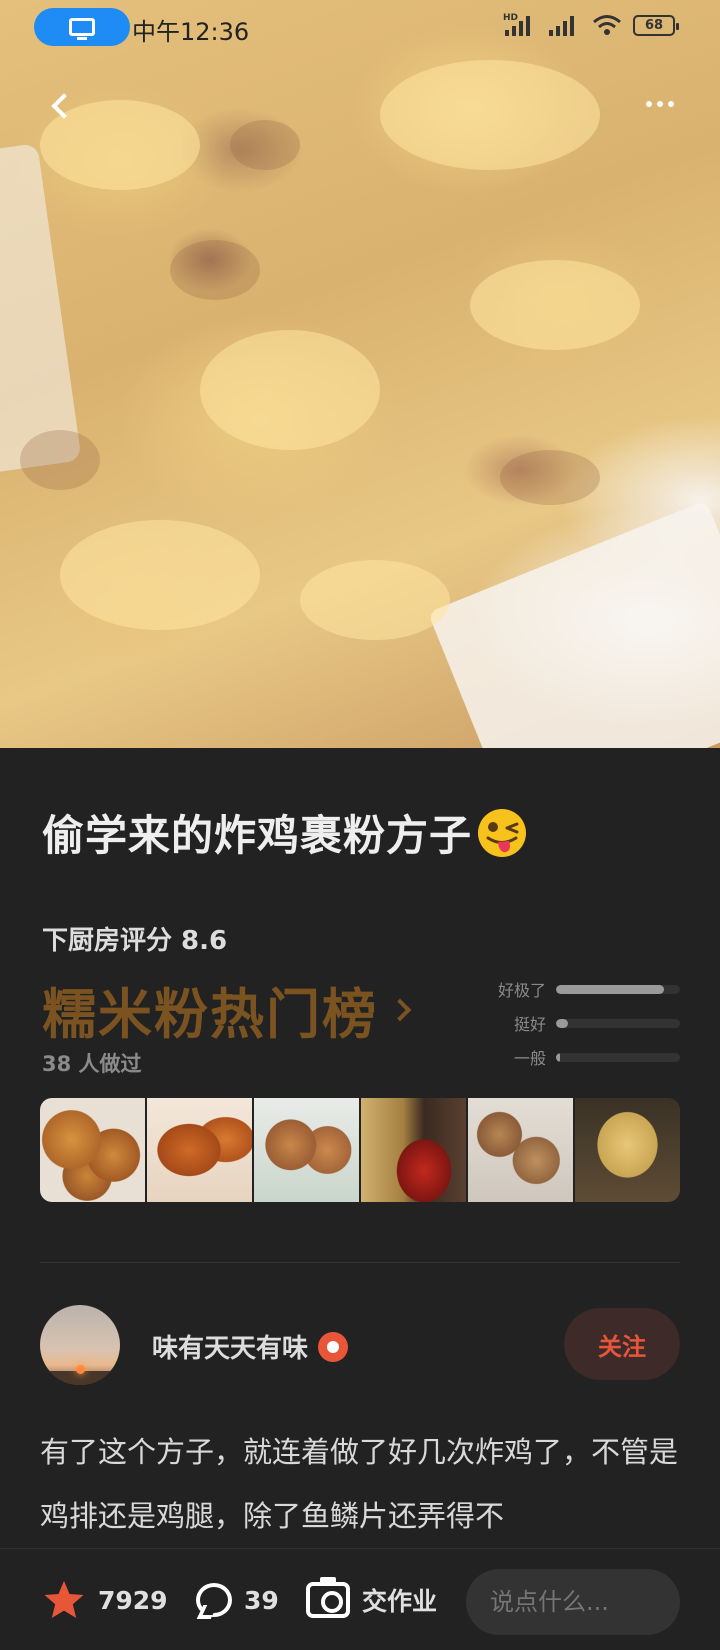 The height and width of the screenshot is (1650, 720). What do you see at coordinates (133, 1600) in the screenshot?
I see `like-count: 7929` at bounding box center [133, 1600].